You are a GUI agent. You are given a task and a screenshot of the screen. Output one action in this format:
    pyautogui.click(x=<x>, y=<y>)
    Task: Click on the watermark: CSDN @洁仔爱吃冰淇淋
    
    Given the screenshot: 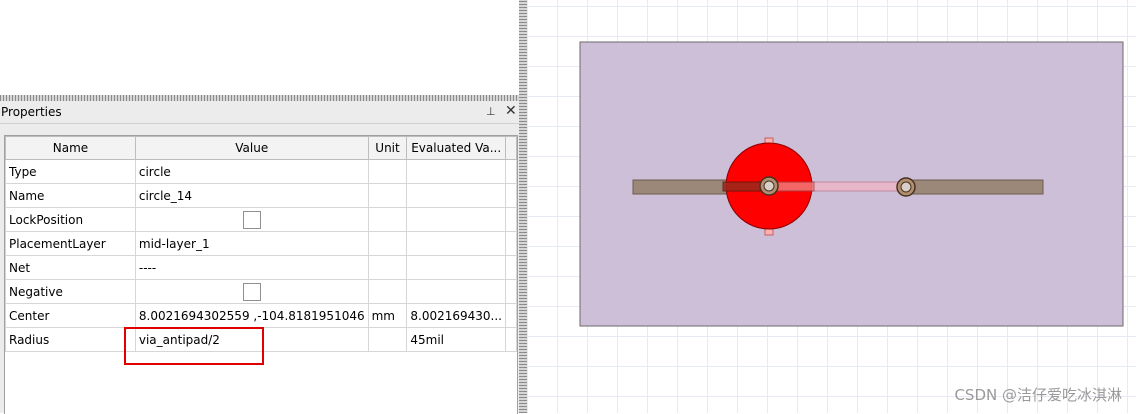 What is the action you would take?
    pyautogui.click(x=1038, y=395)
    